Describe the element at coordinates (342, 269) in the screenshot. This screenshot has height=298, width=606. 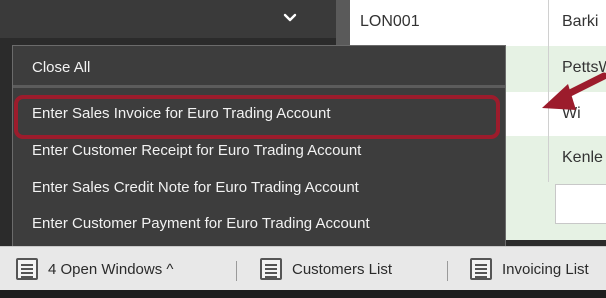
I see `customers-list-label: Customers List` at that location.